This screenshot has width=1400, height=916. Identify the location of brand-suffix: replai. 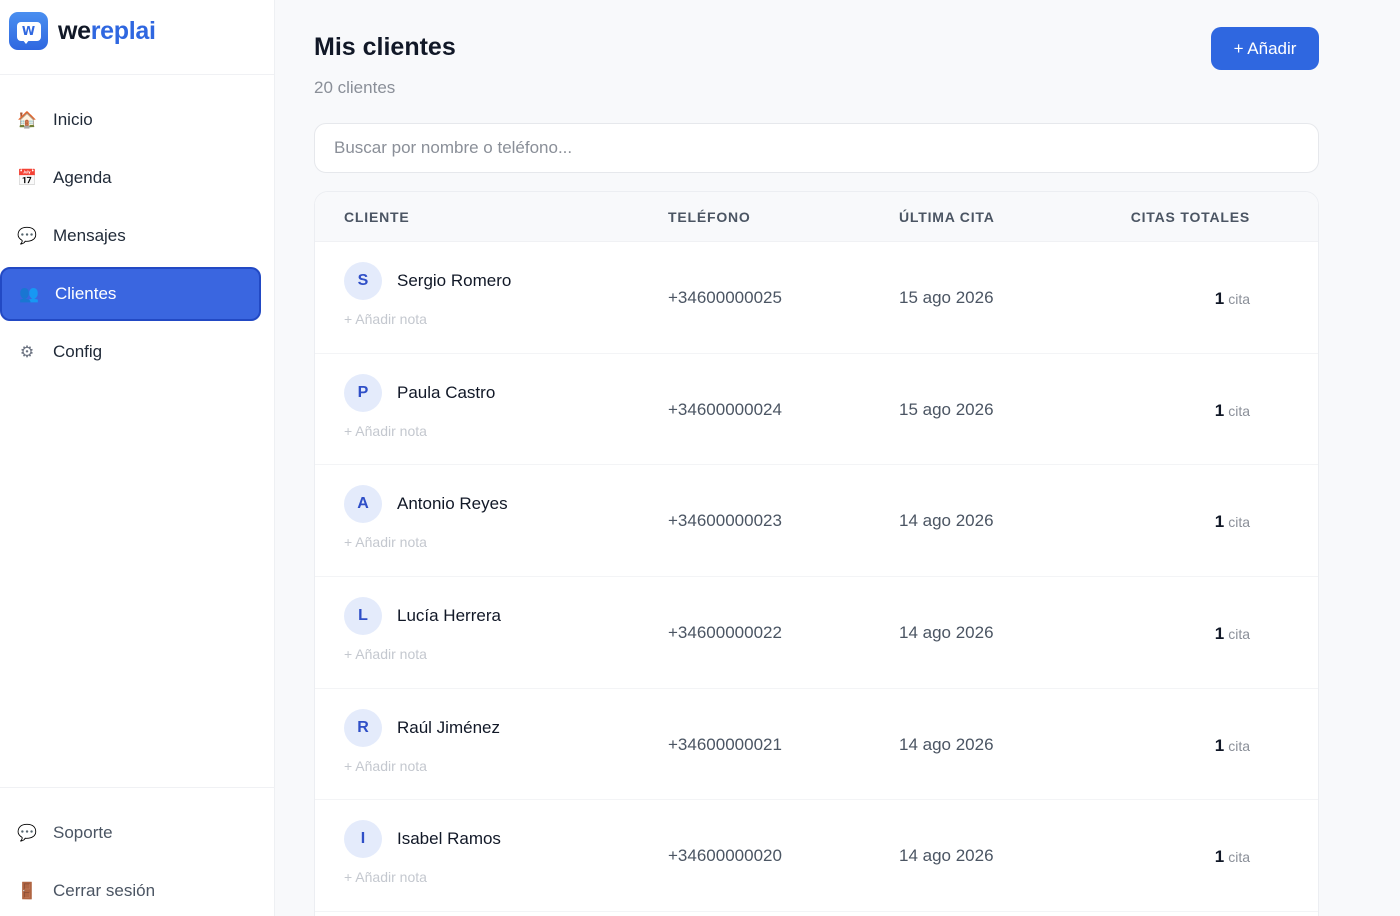
(123, 30).